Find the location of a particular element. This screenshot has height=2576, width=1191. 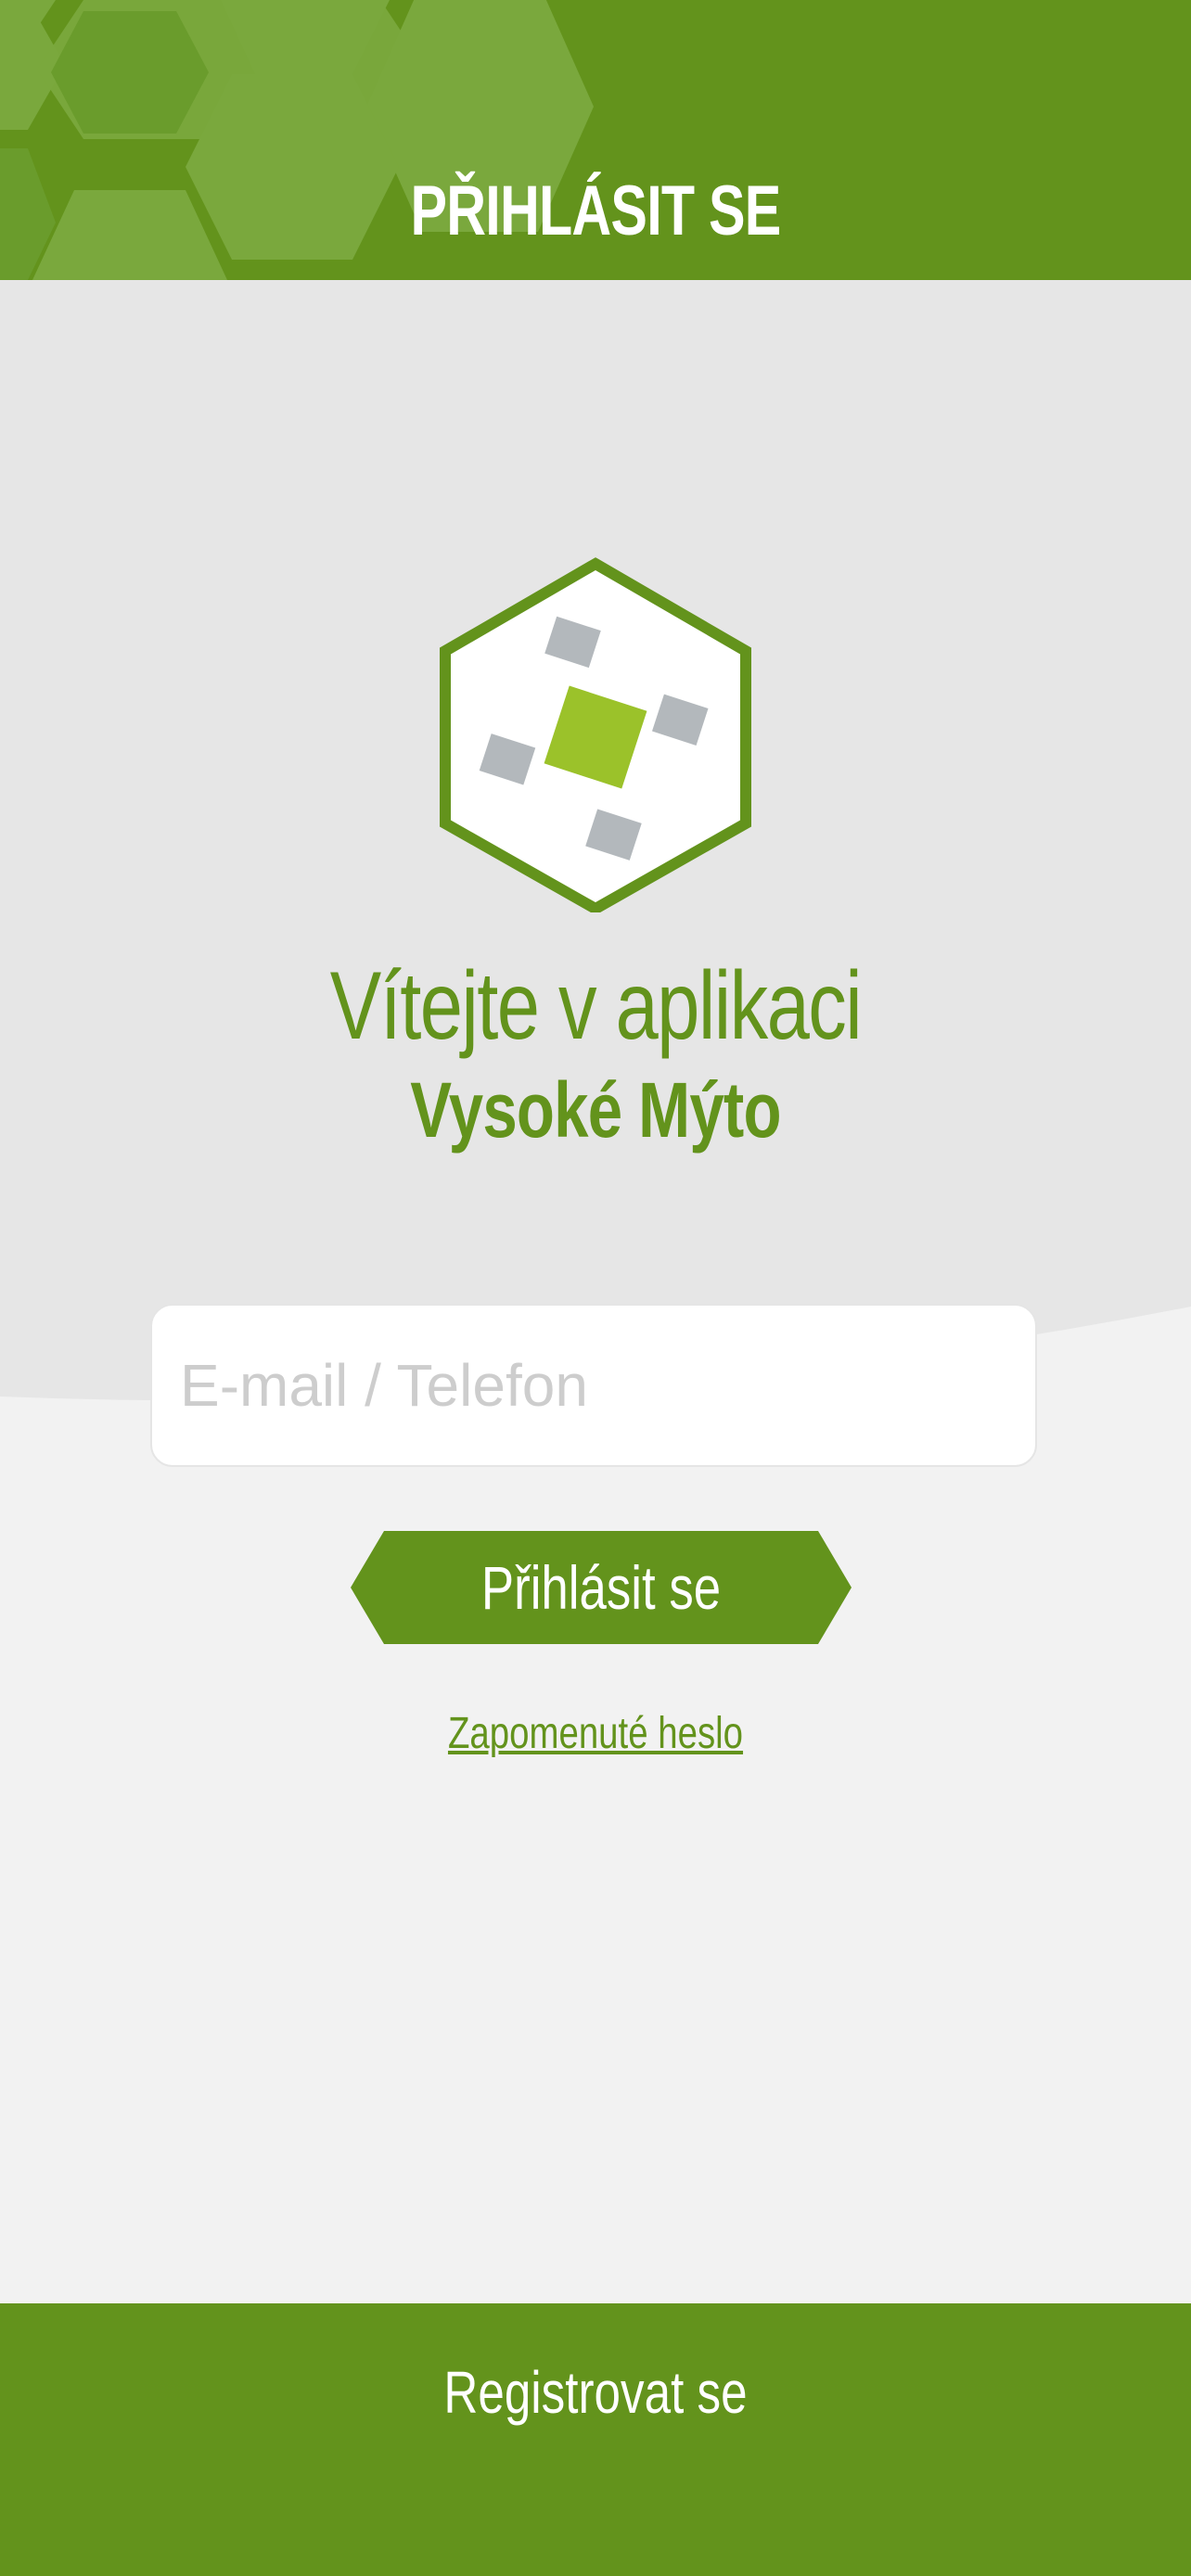

register-button: Registrovat se is located at coordinates (595, 2392).